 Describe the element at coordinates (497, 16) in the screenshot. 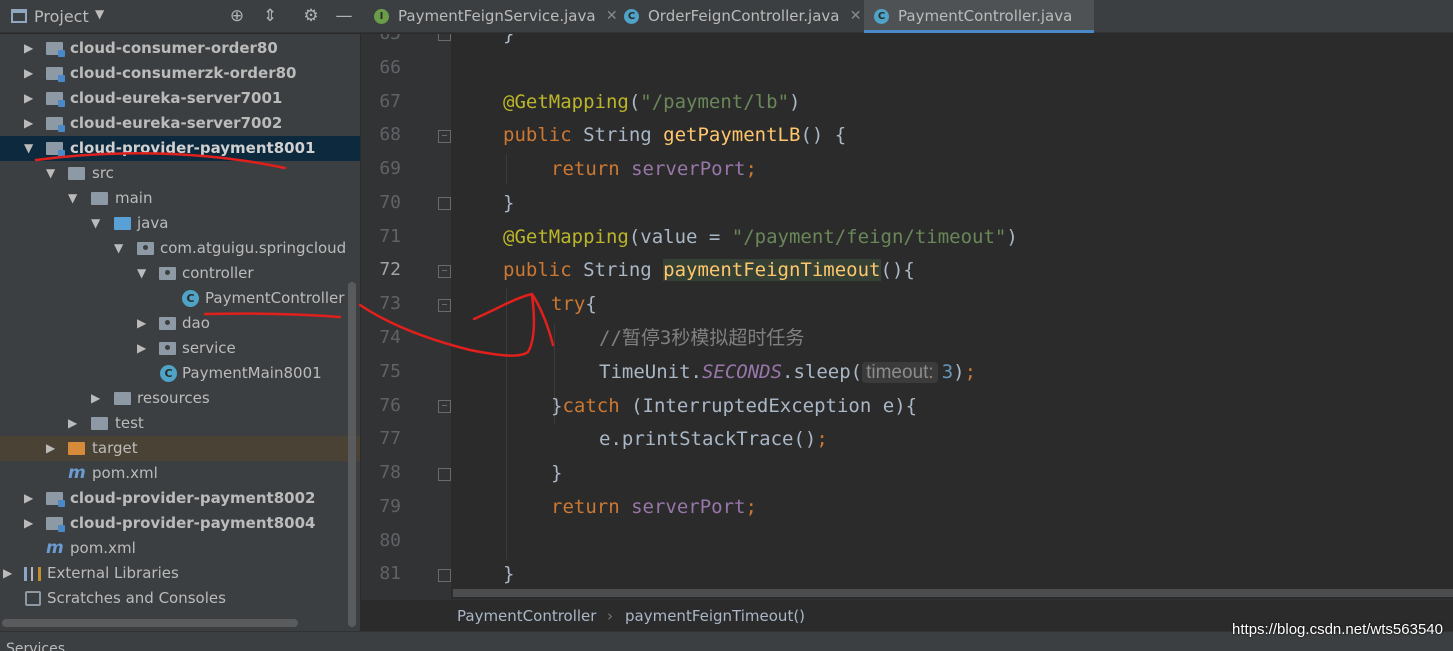

I see `tab-label: PaymentFeignService.java` at that location.